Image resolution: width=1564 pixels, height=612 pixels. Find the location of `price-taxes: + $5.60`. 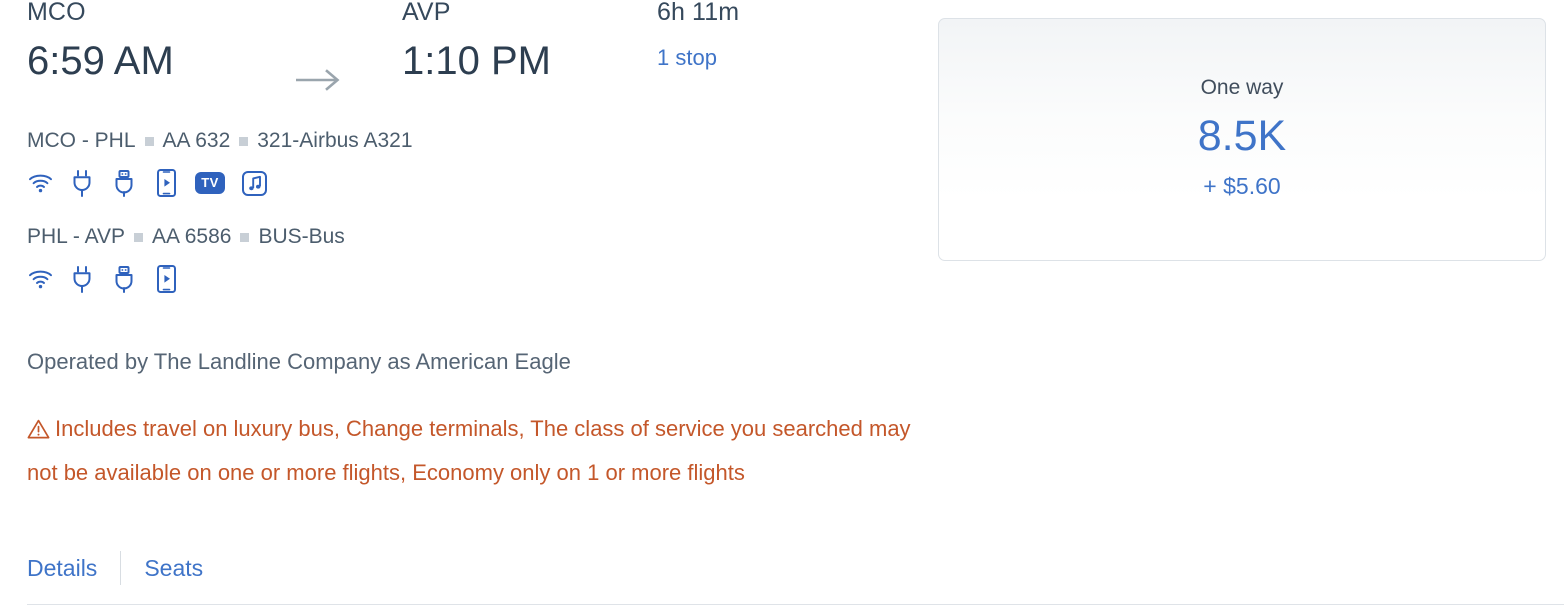

price-taxes: + $5.60 is located at coordinates (1242, 186).